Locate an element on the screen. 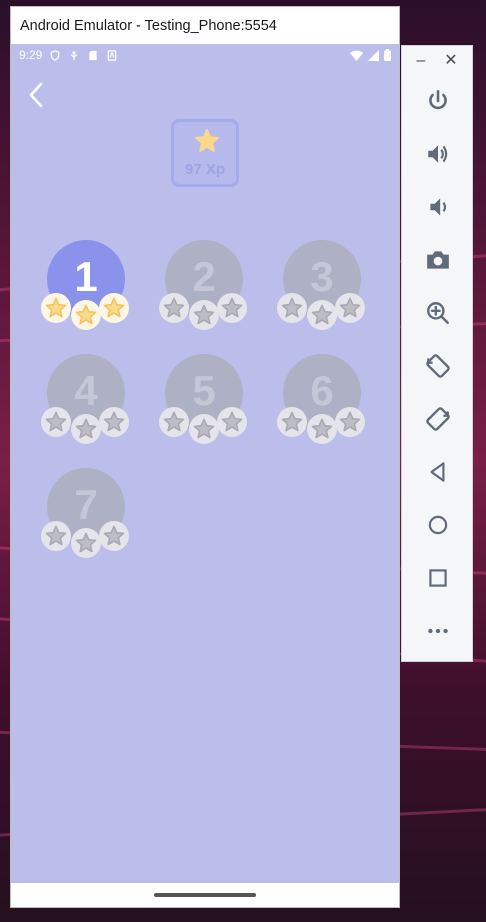  home-circle-icon is located at coordinates (438, 525).